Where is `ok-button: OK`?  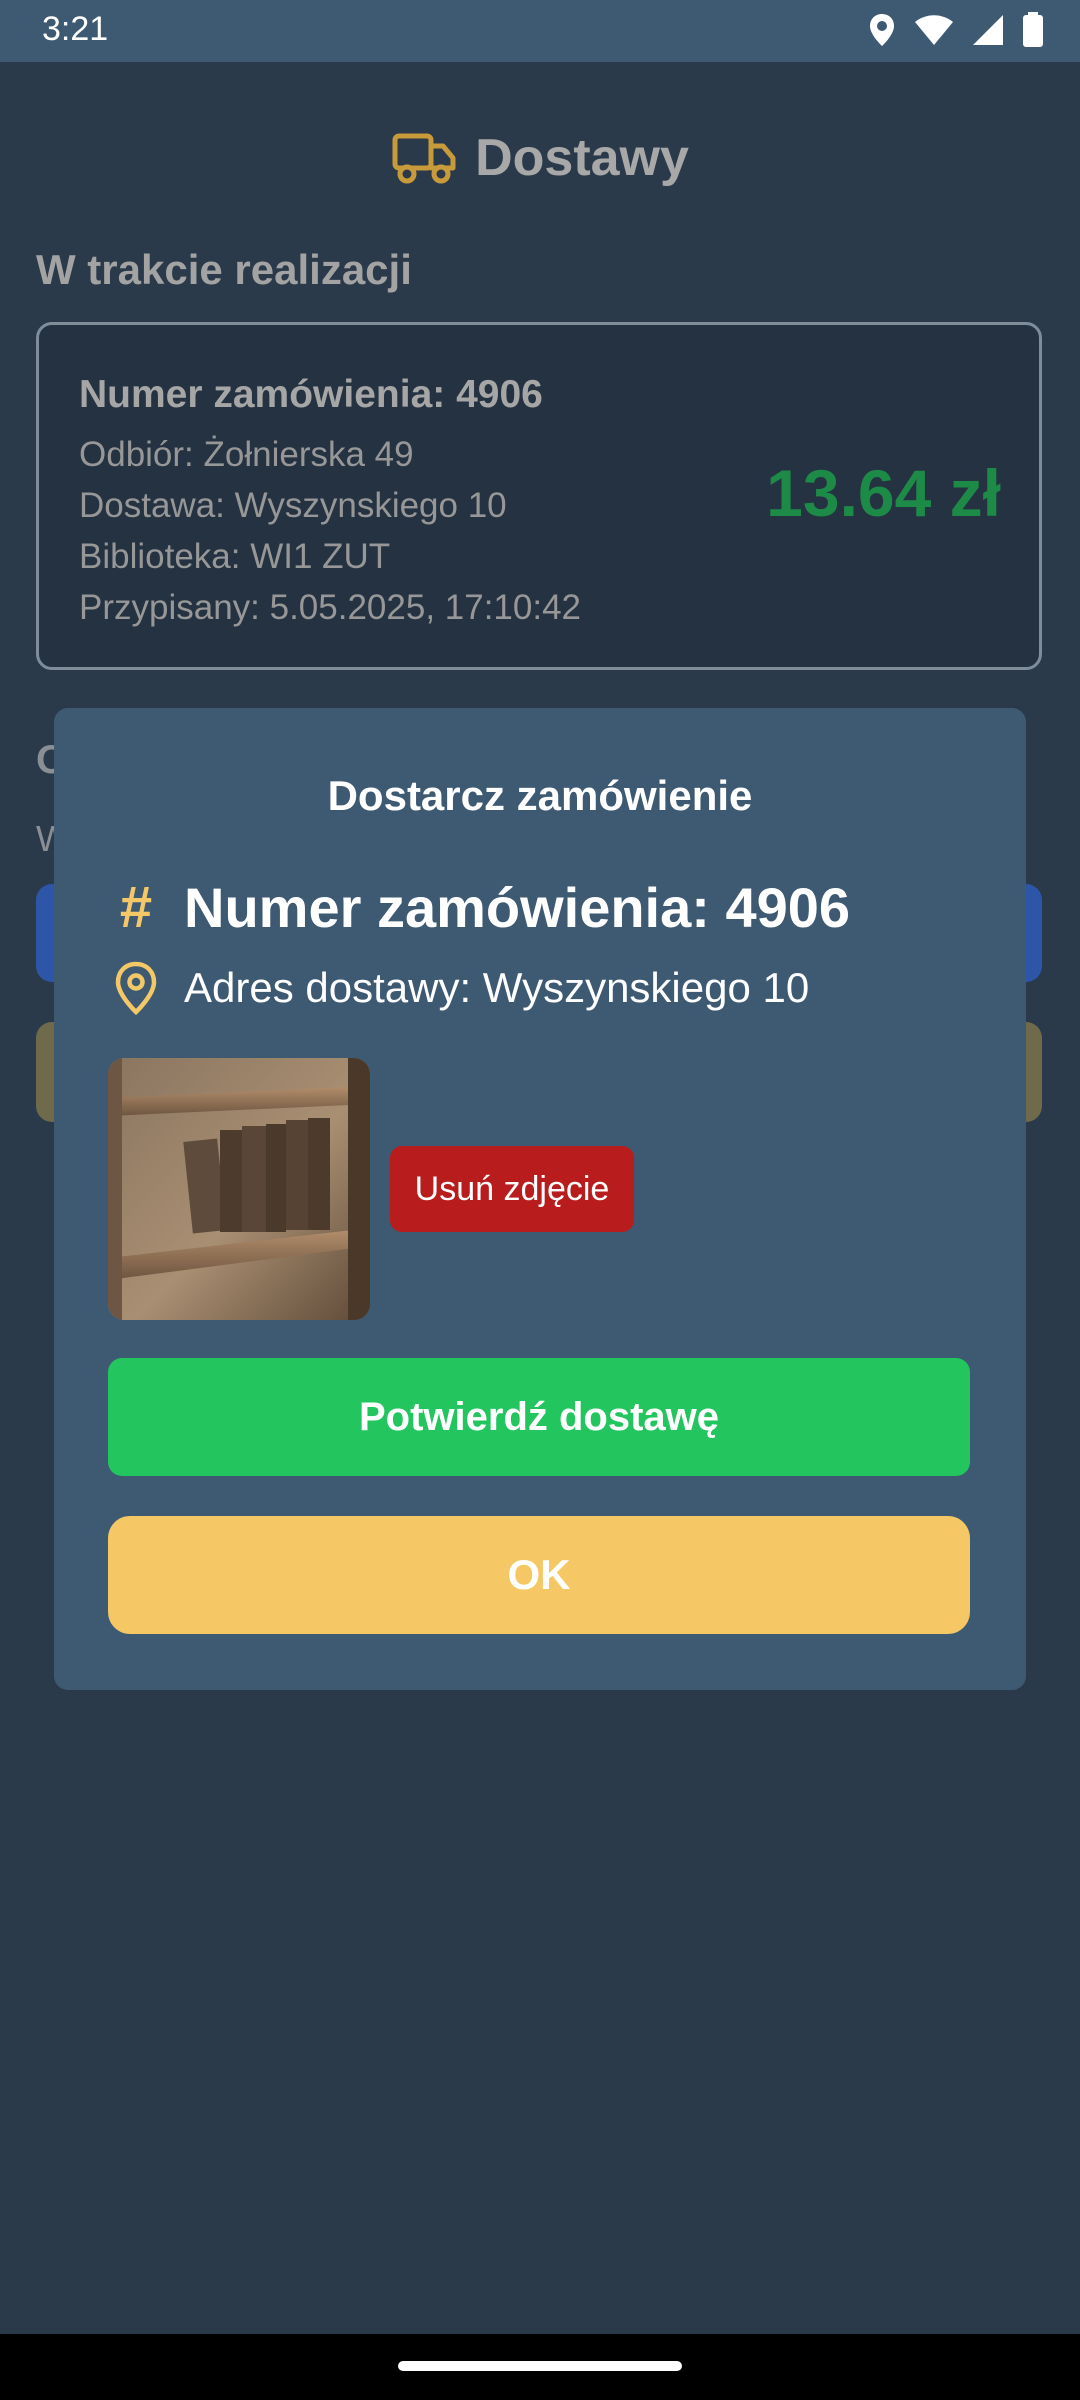
ok-button: OK is located at coordinates (539, 1575).